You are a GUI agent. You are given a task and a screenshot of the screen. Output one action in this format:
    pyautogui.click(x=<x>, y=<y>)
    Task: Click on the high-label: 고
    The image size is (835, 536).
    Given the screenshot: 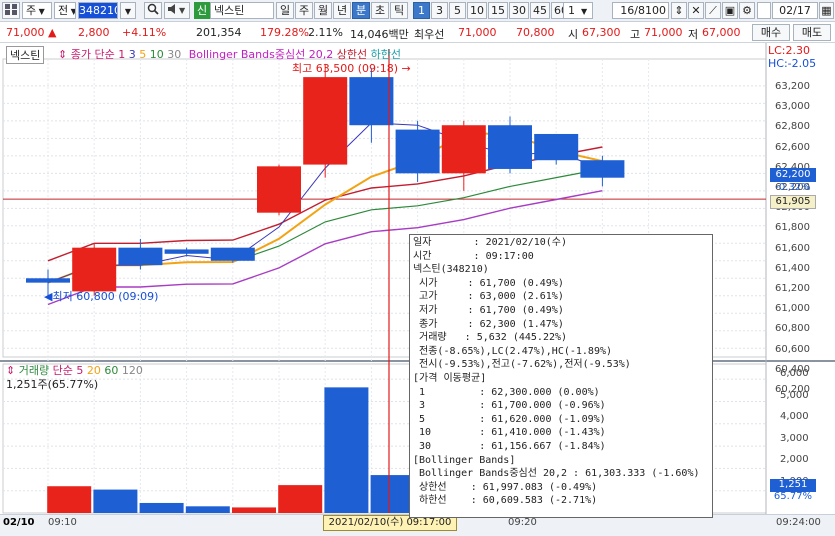 What is the action you would take?
    pyautogui.click(x=635, y=34)
    